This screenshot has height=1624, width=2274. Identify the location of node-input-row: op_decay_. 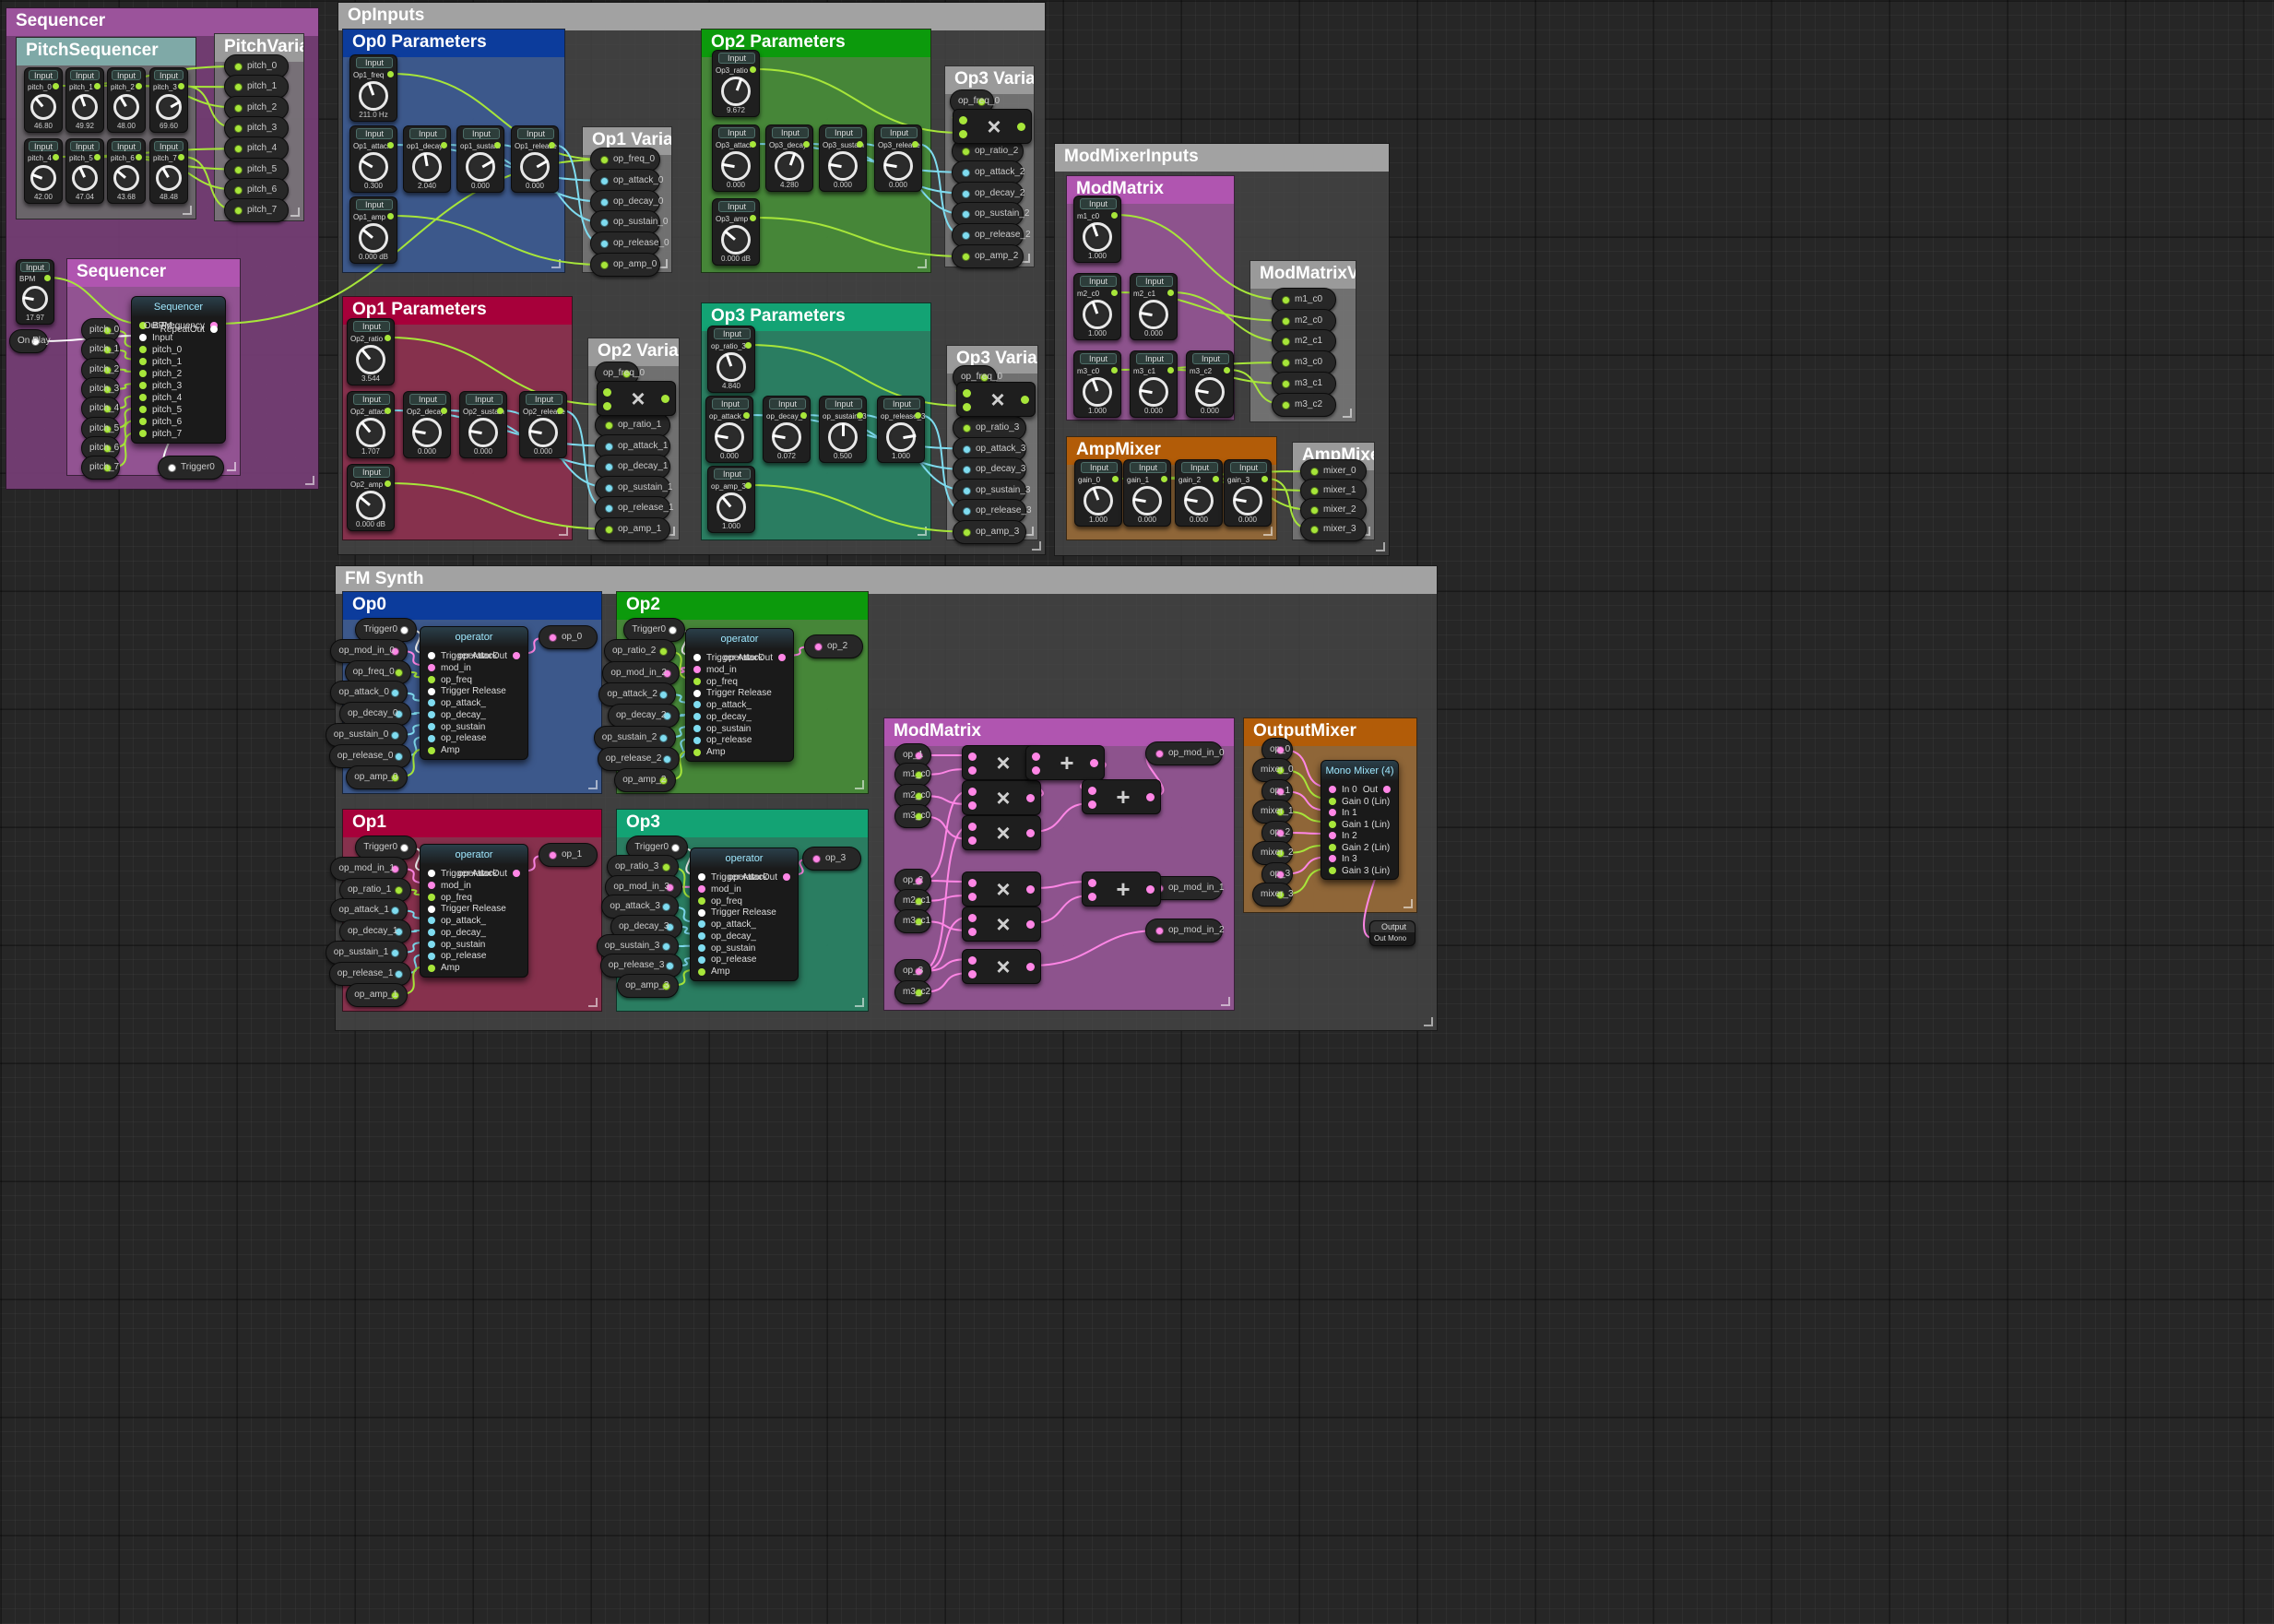
(457, 933).